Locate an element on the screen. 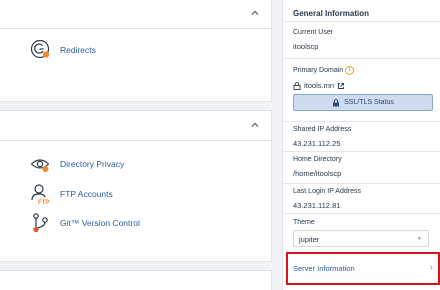 This screenshot has height=290, width=440. directory-privacy-link: Directory Privacy is located at coordinates (77, 164).